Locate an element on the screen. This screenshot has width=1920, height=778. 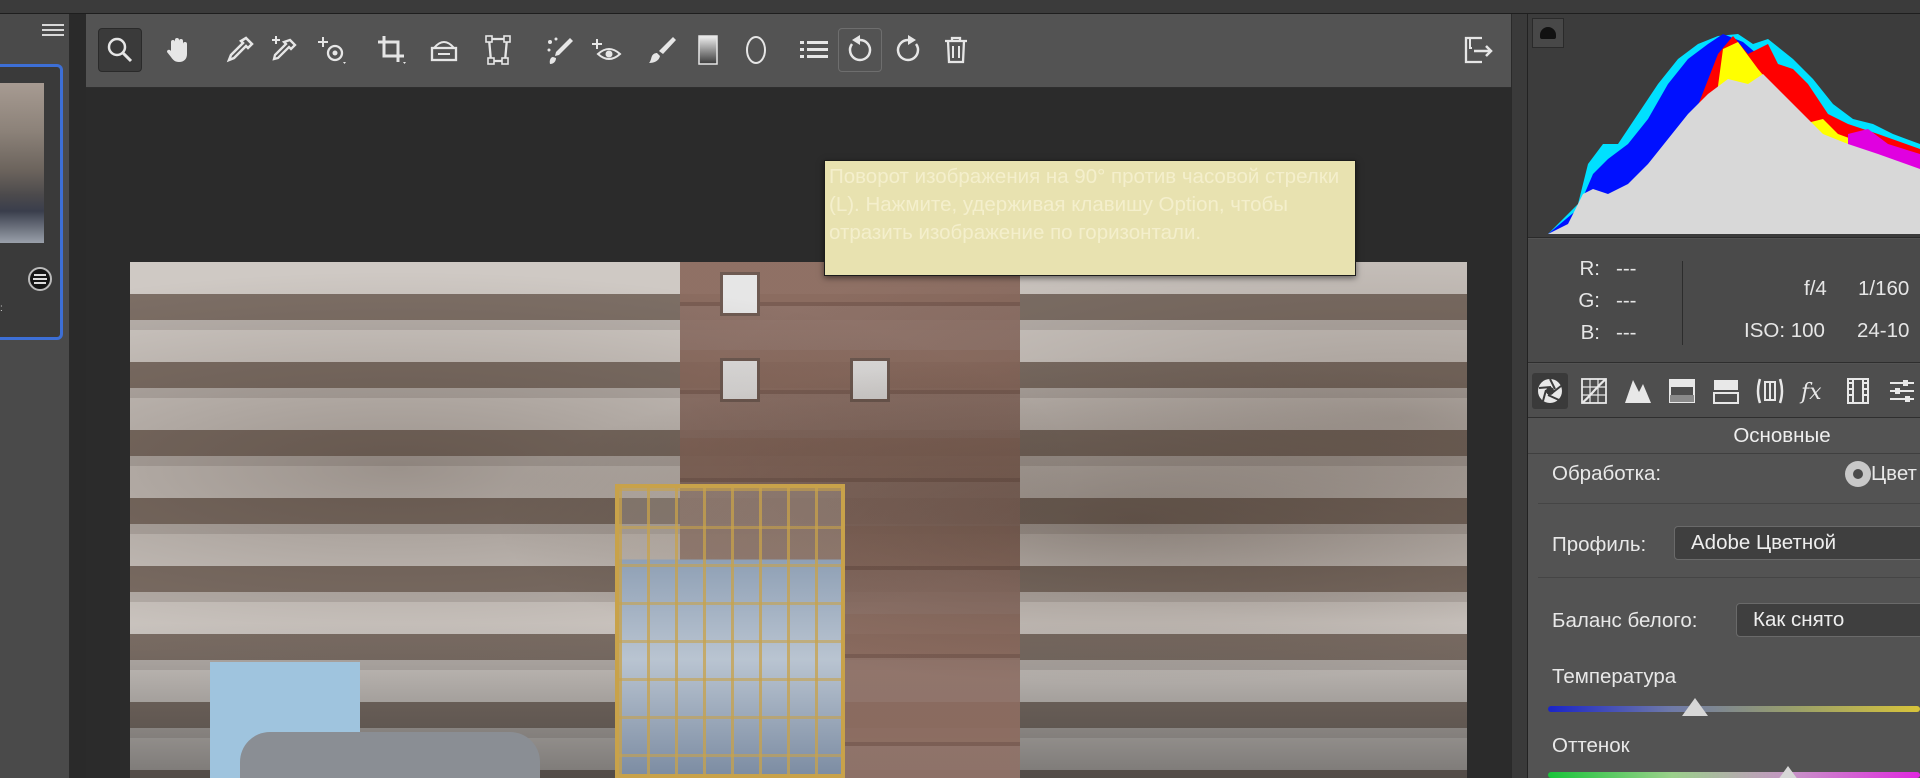
zoom-icon is located at coordinates (120, 50).